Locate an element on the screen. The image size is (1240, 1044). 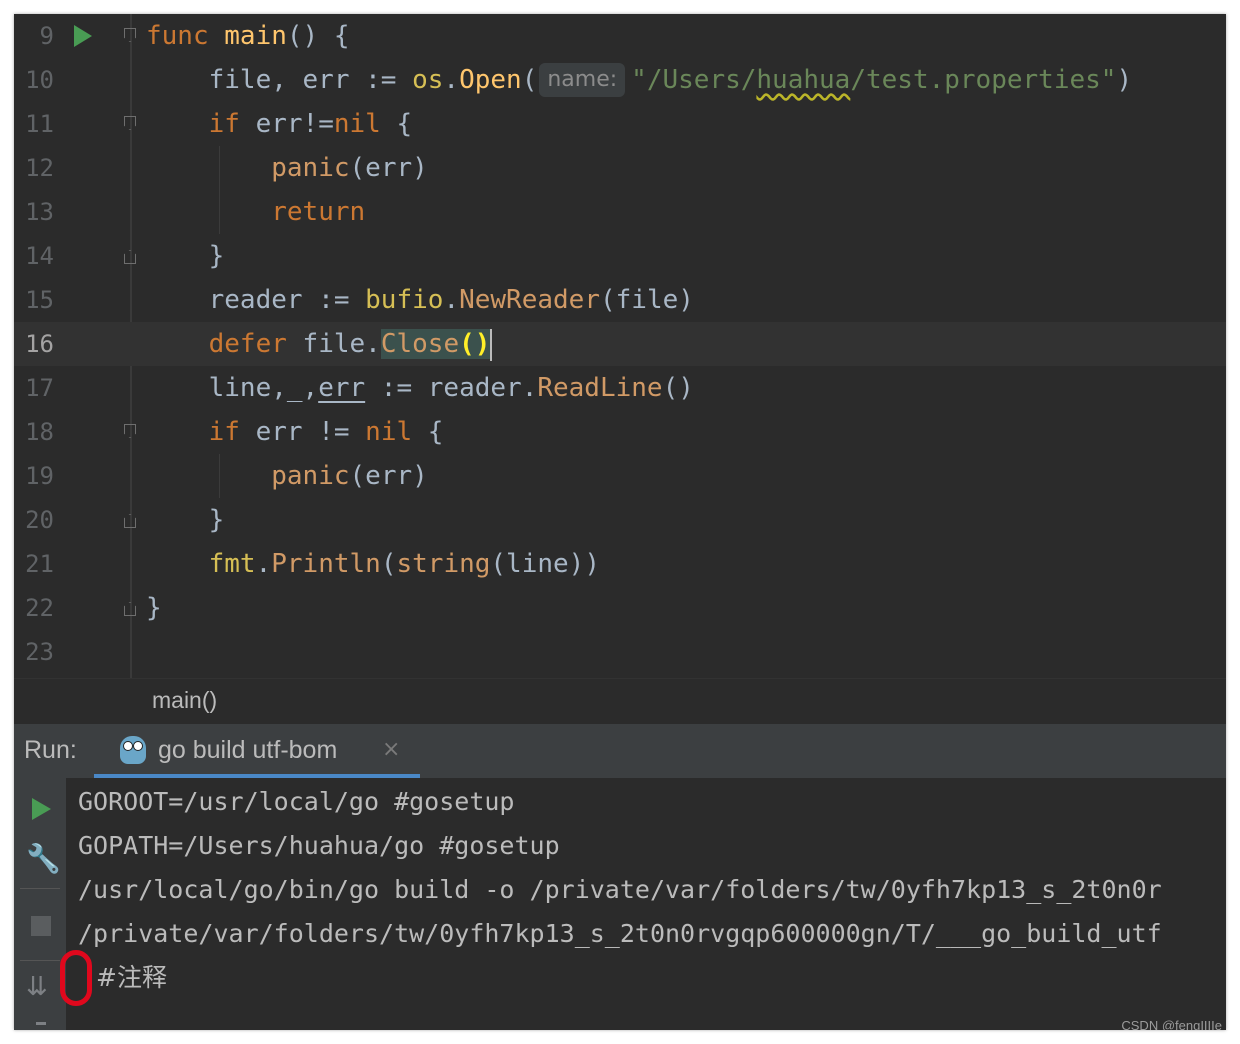
code-line: 20 } is located at coordinates (620, 520).